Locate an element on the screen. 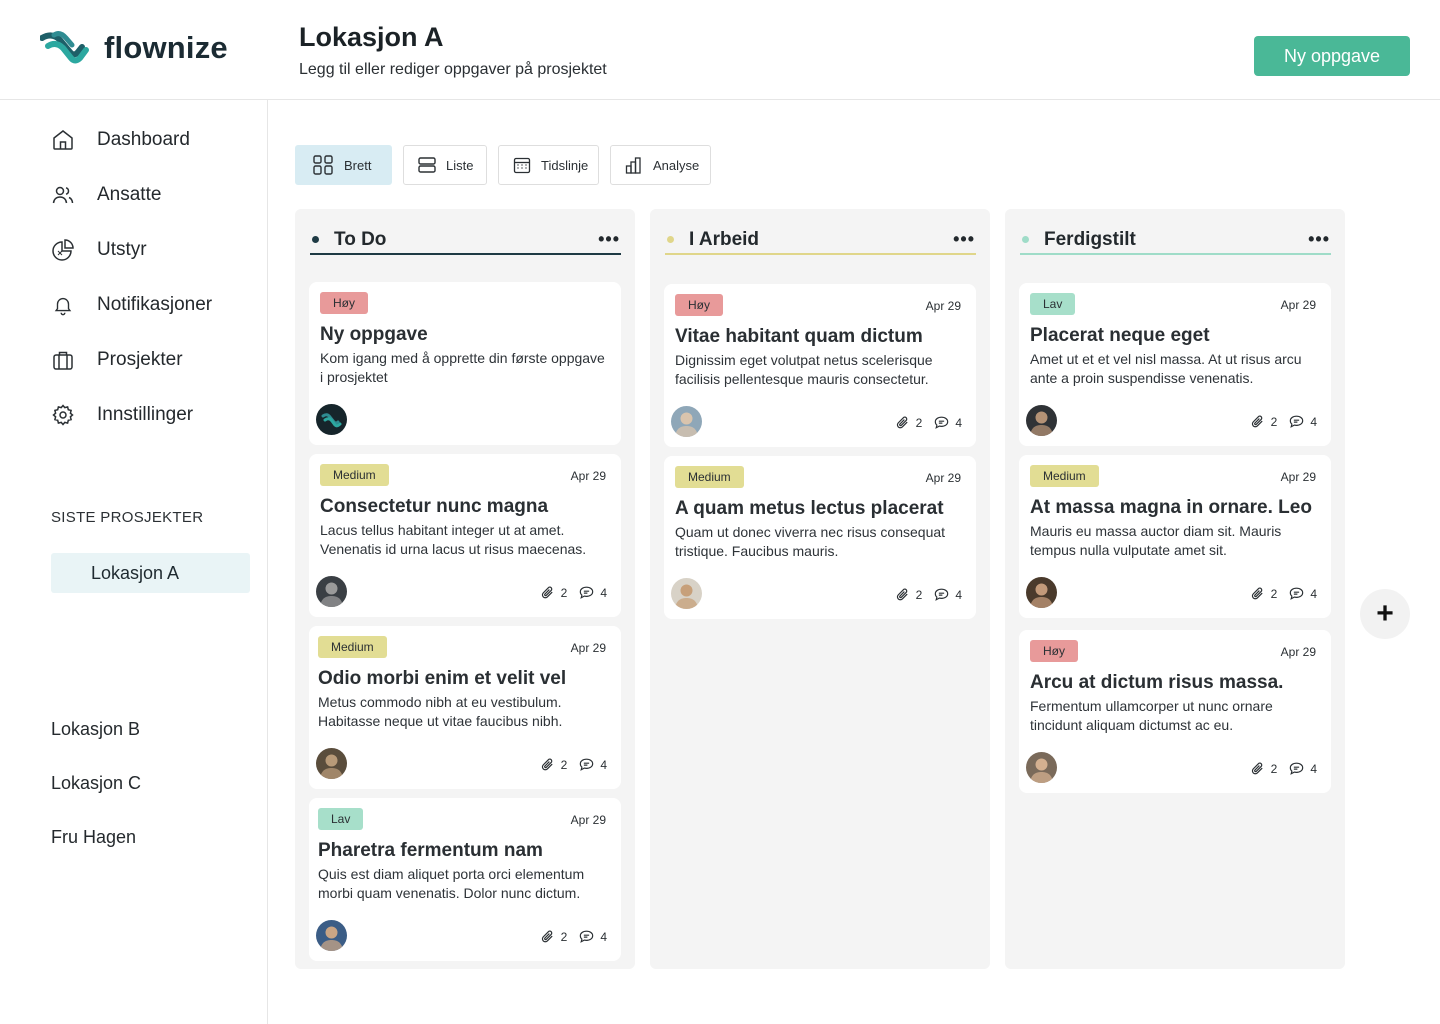  grid-icon is located at coordinates (323, 165).